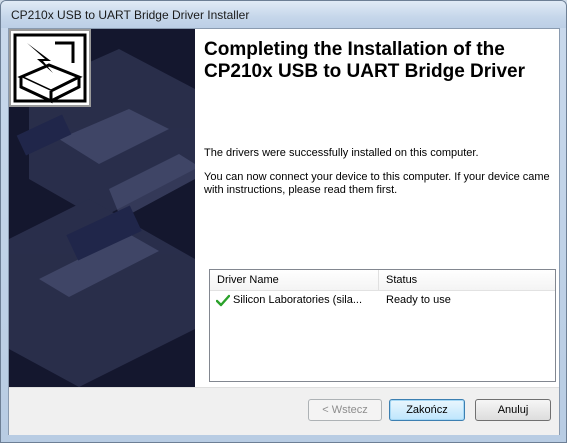 The height and width of the screenshot is (443, 567). Describe the element at coordinates (427, 410) in the screenshot. I see `finish-button: Zakończ` at that location.